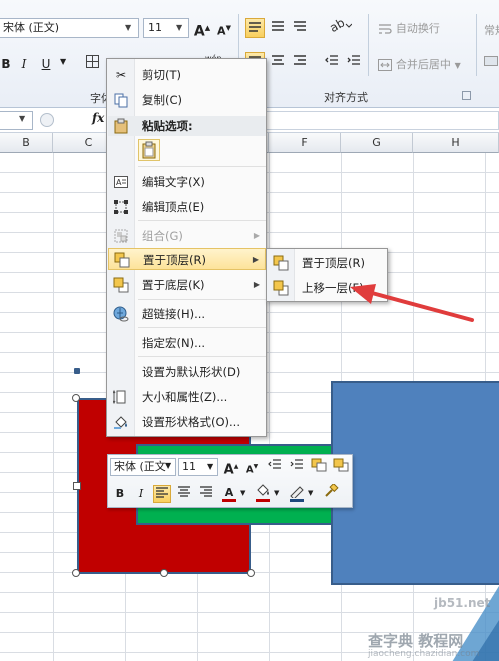 The width and height of the screenshot is (499, 661). What do you see at coordinates (419, 64) in the screenshot?
I see `merge-center-button: 合并后居中 ▼` at bounding box center [419, 64].